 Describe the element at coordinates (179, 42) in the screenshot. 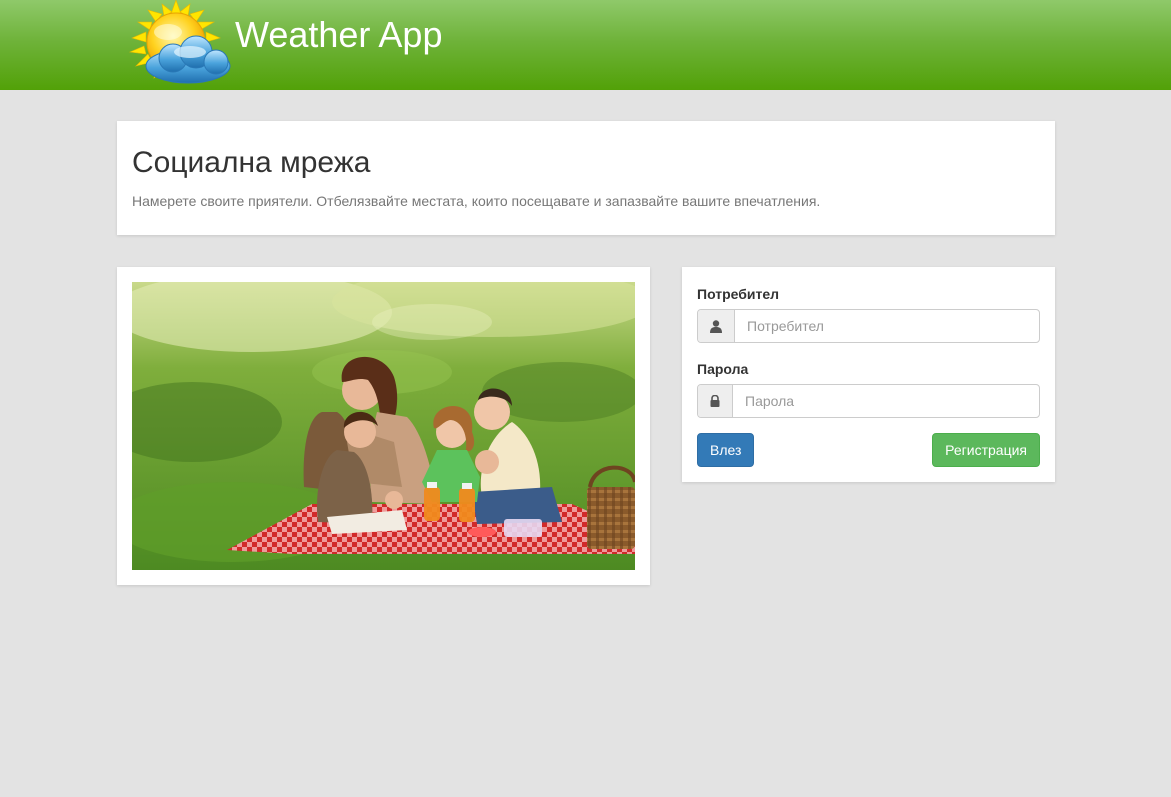

I see `sun-cloud-icon` at that location.